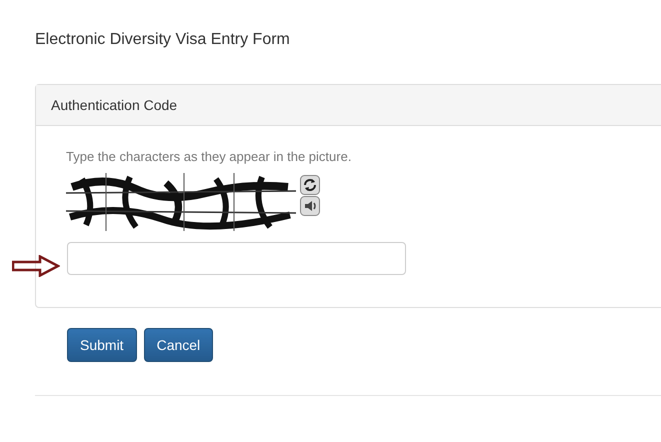 Image resolution: width=661 pixels, height=442 pixels. Describe the element at coordinates (348, 105) in the screenshot. I see `panel-heading: Authentication Code` at that location.